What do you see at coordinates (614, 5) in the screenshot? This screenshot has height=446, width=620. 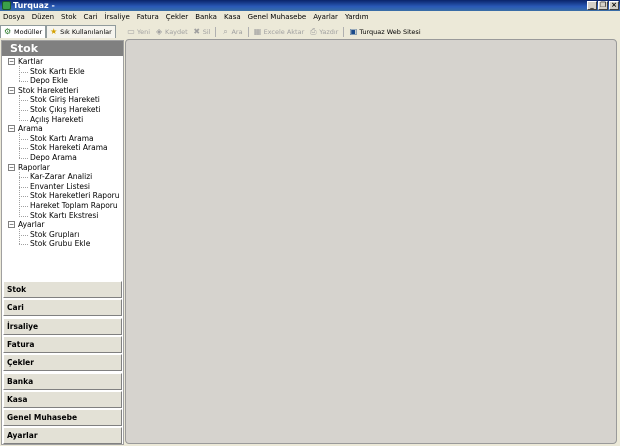 I see `close-button: ×` at bounding box center [614, 5].